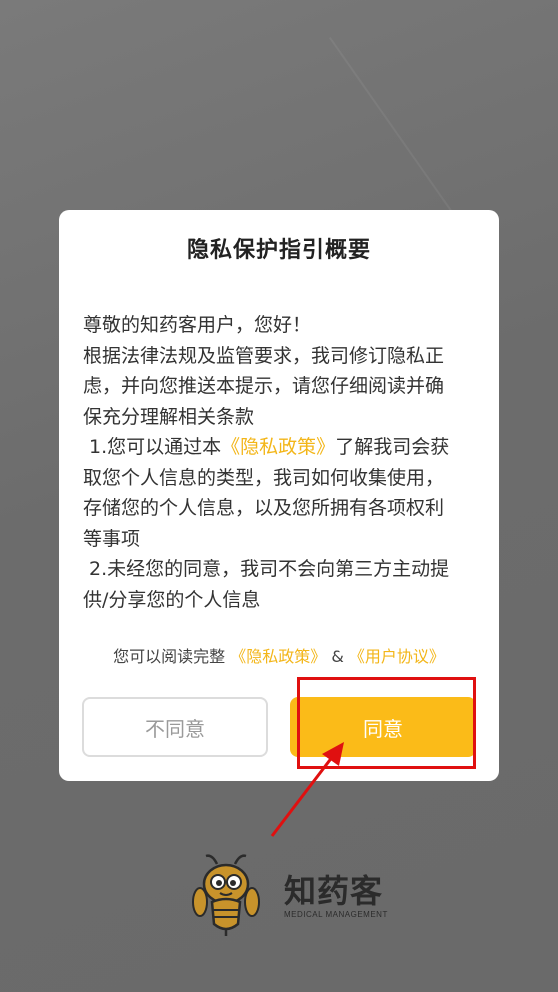 The width and height of the screenshot is (558, 992). I want to click on dialog-title: 隐私保护指引概要, so click(278, 250).